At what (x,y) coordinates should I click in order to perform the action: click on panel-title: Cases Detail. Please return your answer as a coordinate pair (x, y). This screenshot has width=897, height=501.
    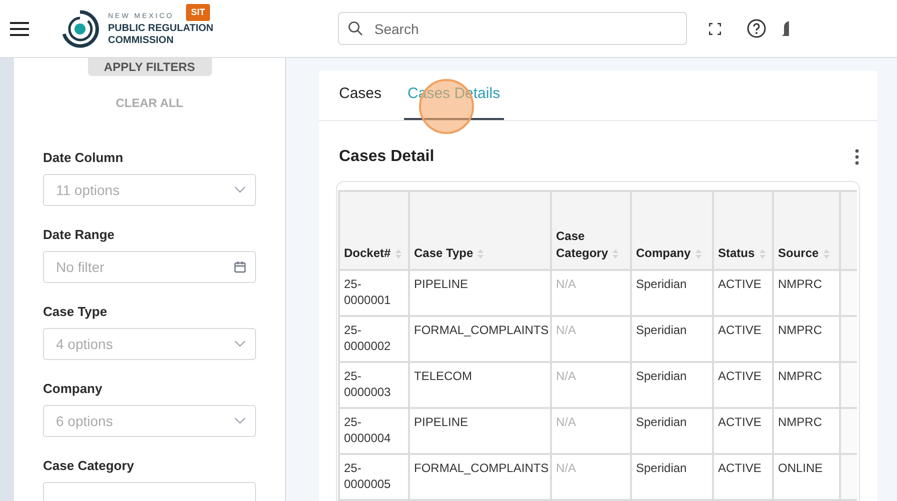
    Looking at the image, I should click on (386, 157).